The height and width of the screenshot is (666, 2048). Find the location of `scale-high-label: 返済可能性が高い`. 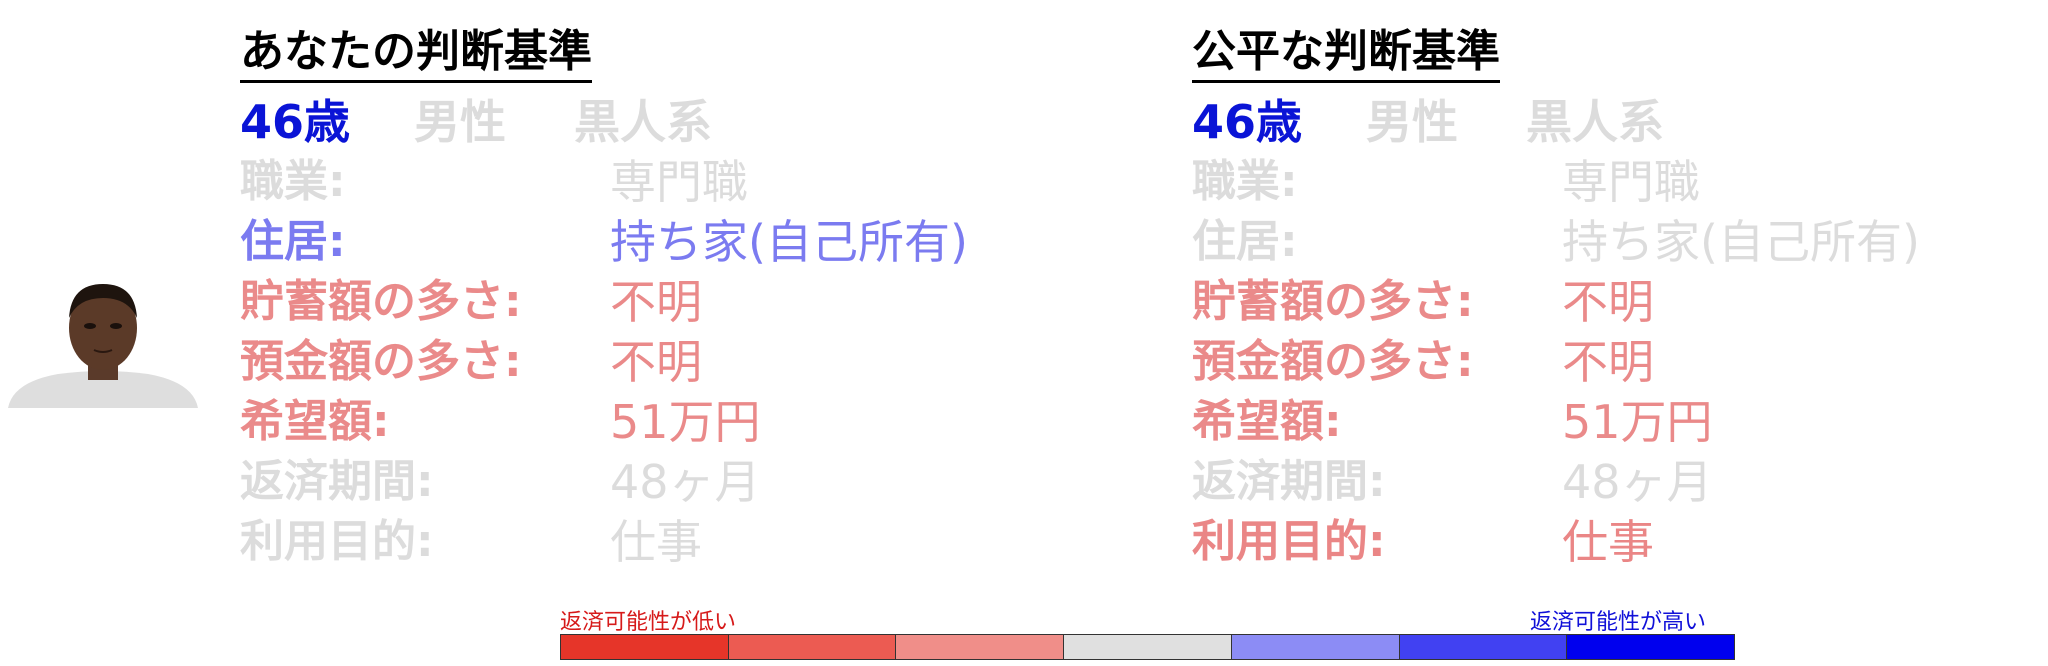

scale-high-label: 返済可能性が高い is located at coordinates (1618, 622).